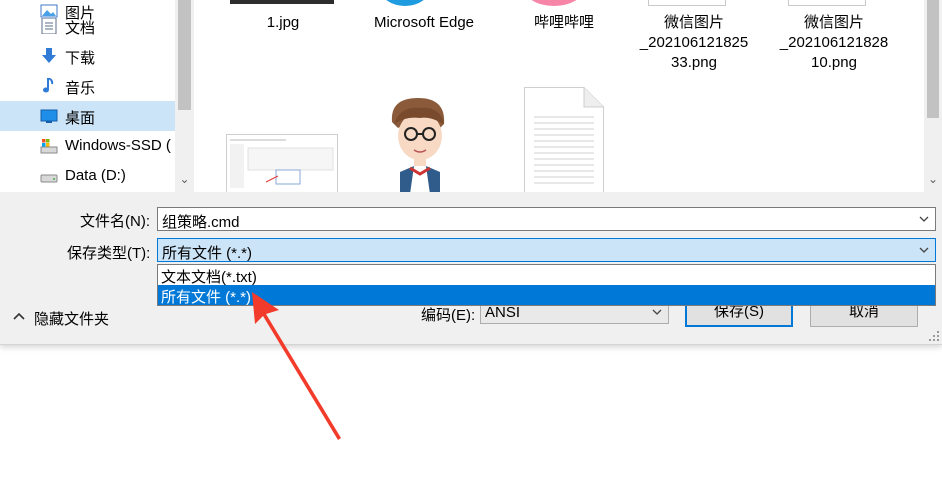  I want to click on file-name-line: 1.jpg, so click(283, 22).